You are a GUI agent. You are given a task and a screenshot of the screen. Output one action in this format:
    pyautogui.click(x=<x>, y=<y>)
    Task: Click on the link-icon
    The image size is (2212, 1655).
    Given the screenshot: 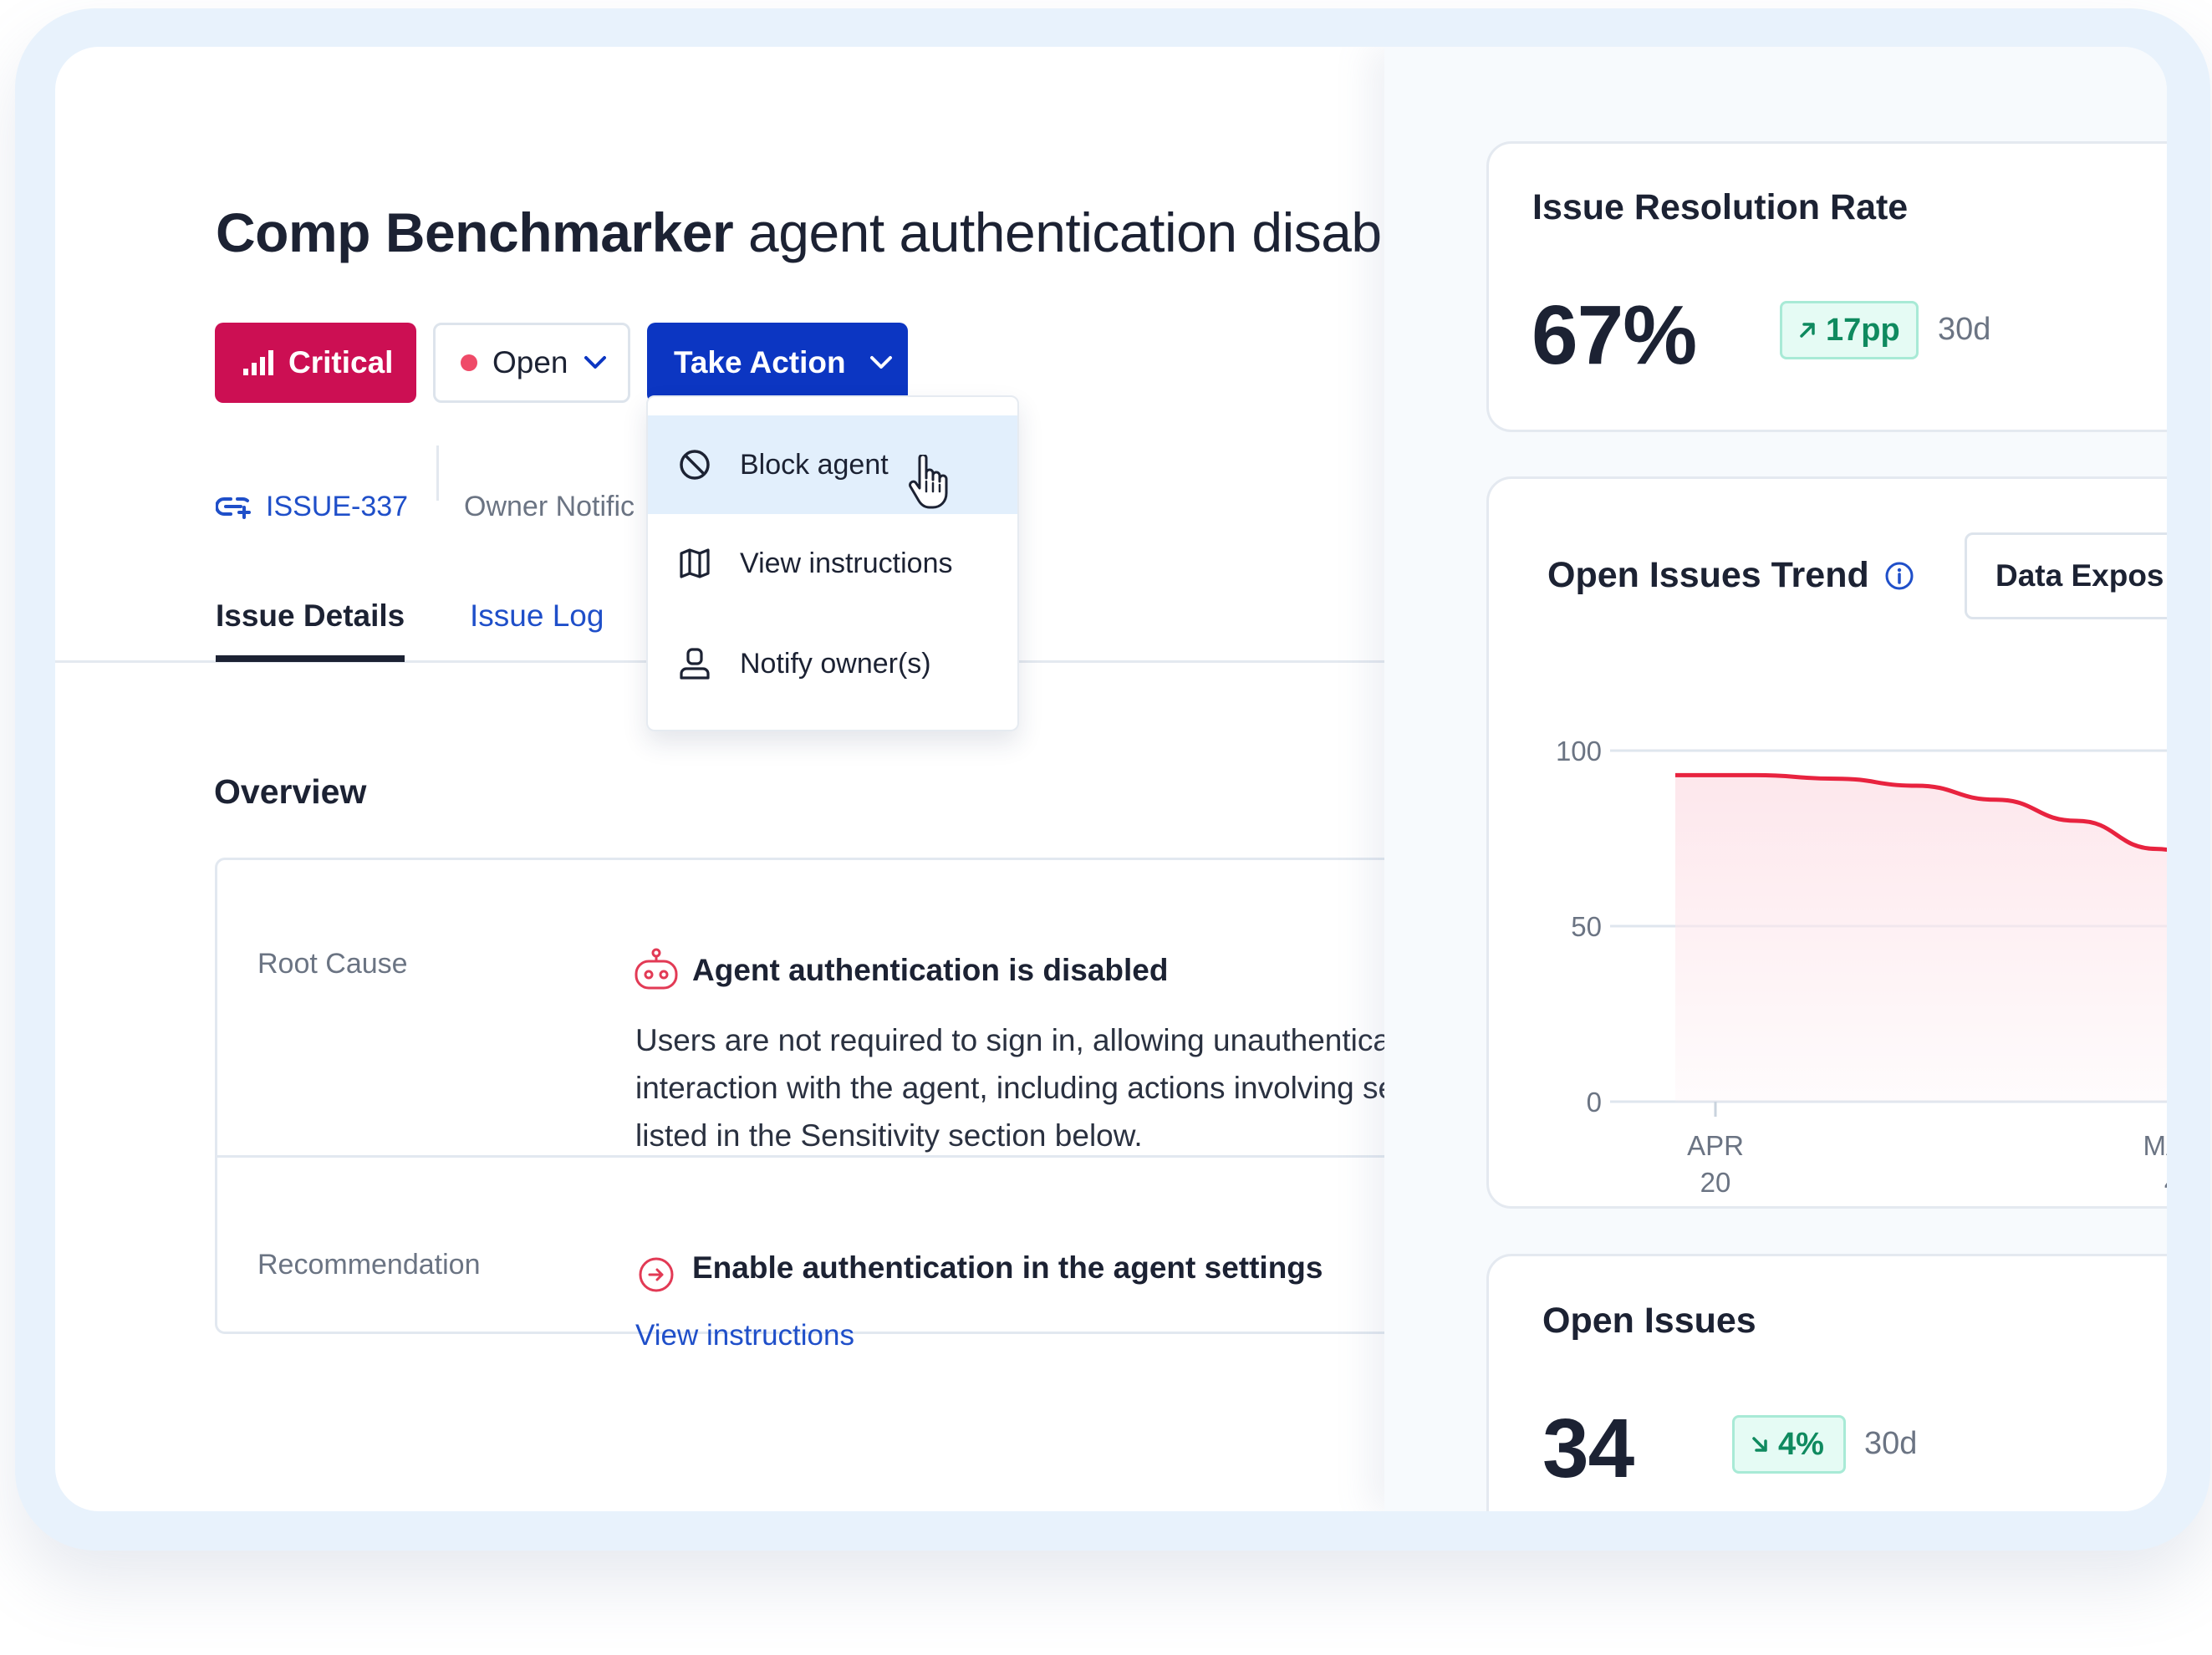 What is the action you would take?
    pyautogui.click(x=233, y=508)
    